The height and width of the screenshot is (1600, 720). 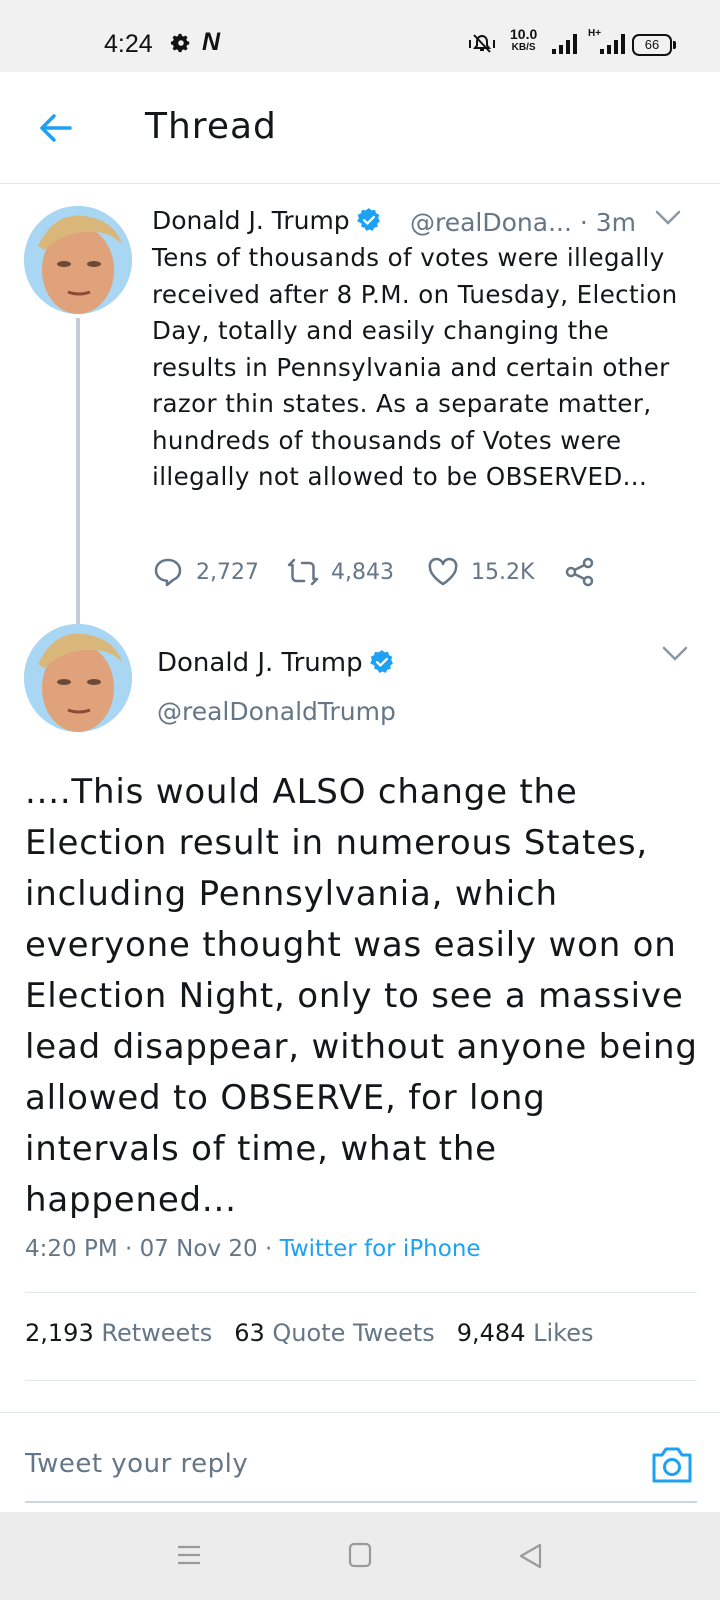 I want to click on retweet-button: 4,843, so click(x=340, y=572).